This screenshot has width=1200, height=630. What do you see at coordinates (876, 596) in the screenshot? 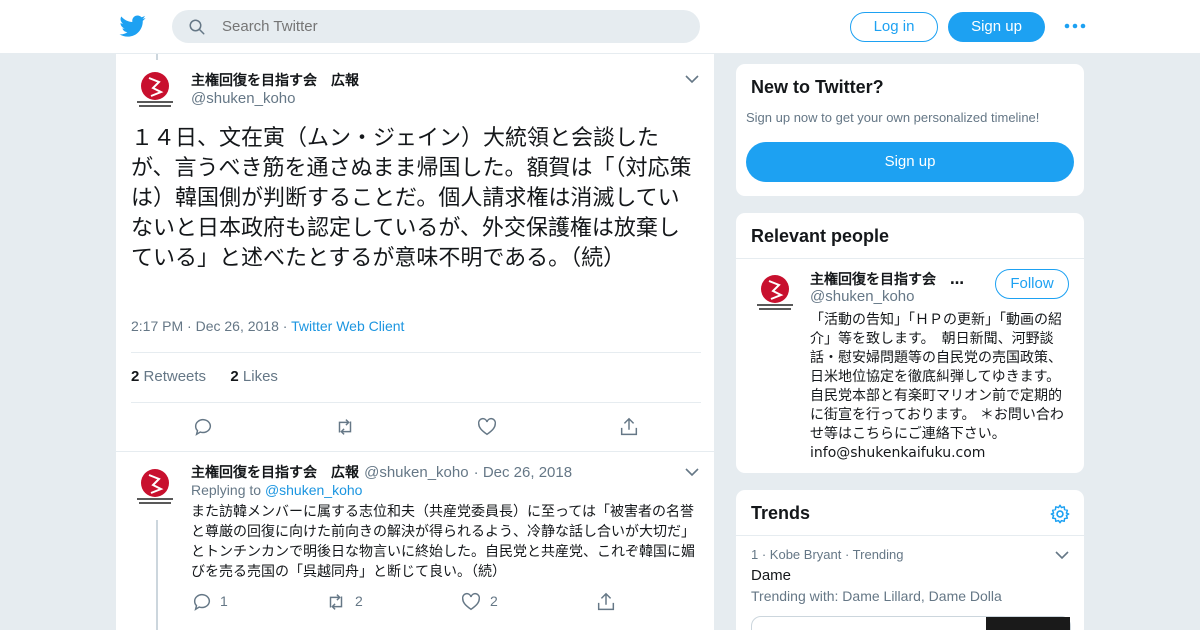
I see `trend-with: Trending with: Dame Lillard, Dame Dolla` at bounding box center [876, 596].